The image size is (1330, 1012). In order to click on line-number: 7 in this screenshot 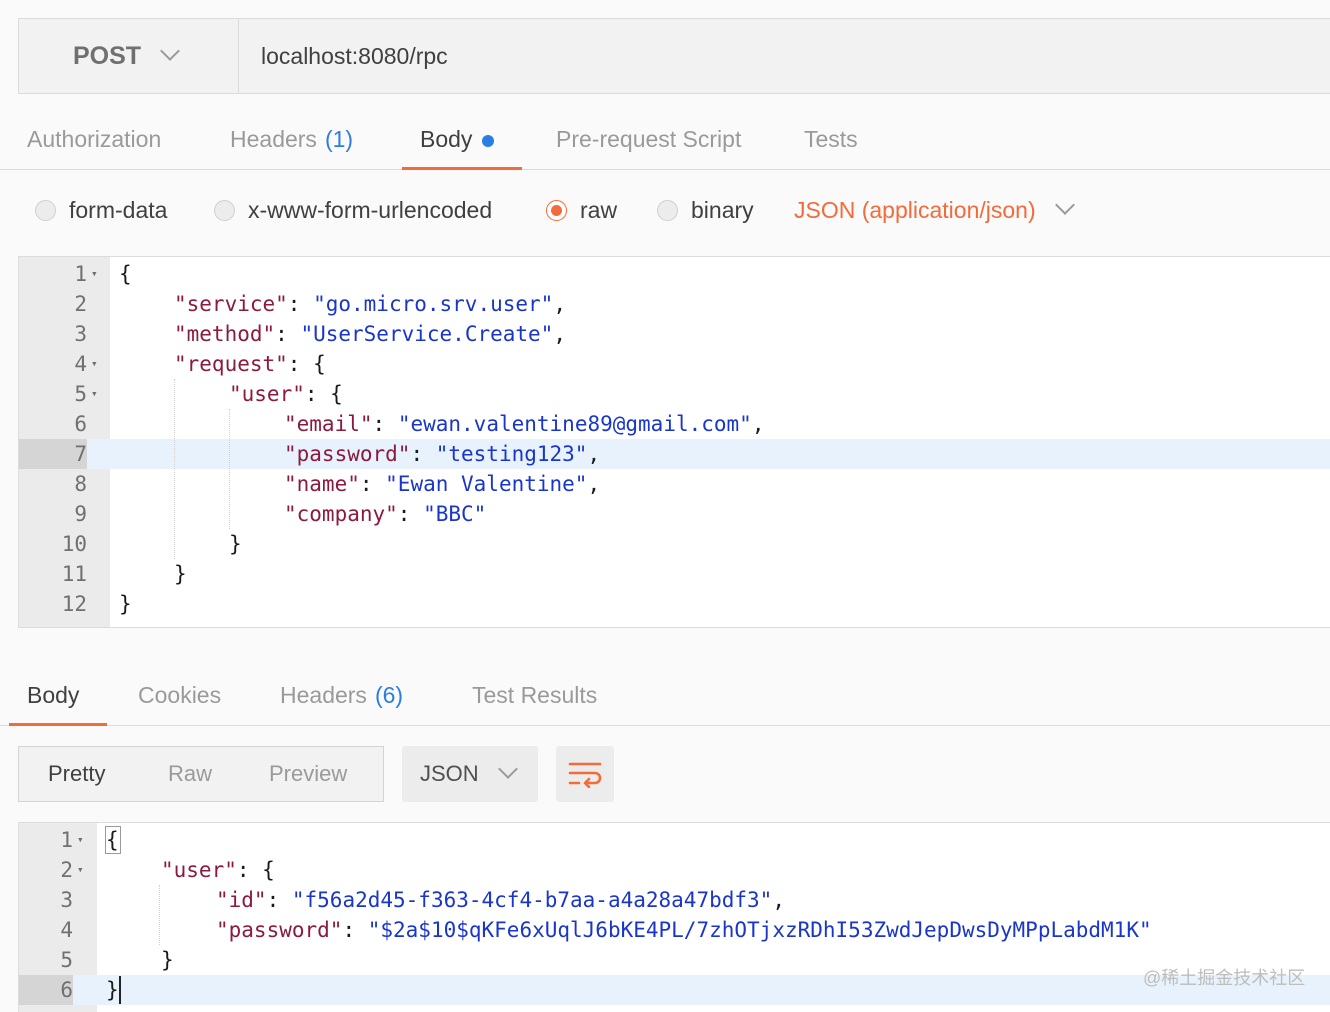, I will do `click(53, 454)`.